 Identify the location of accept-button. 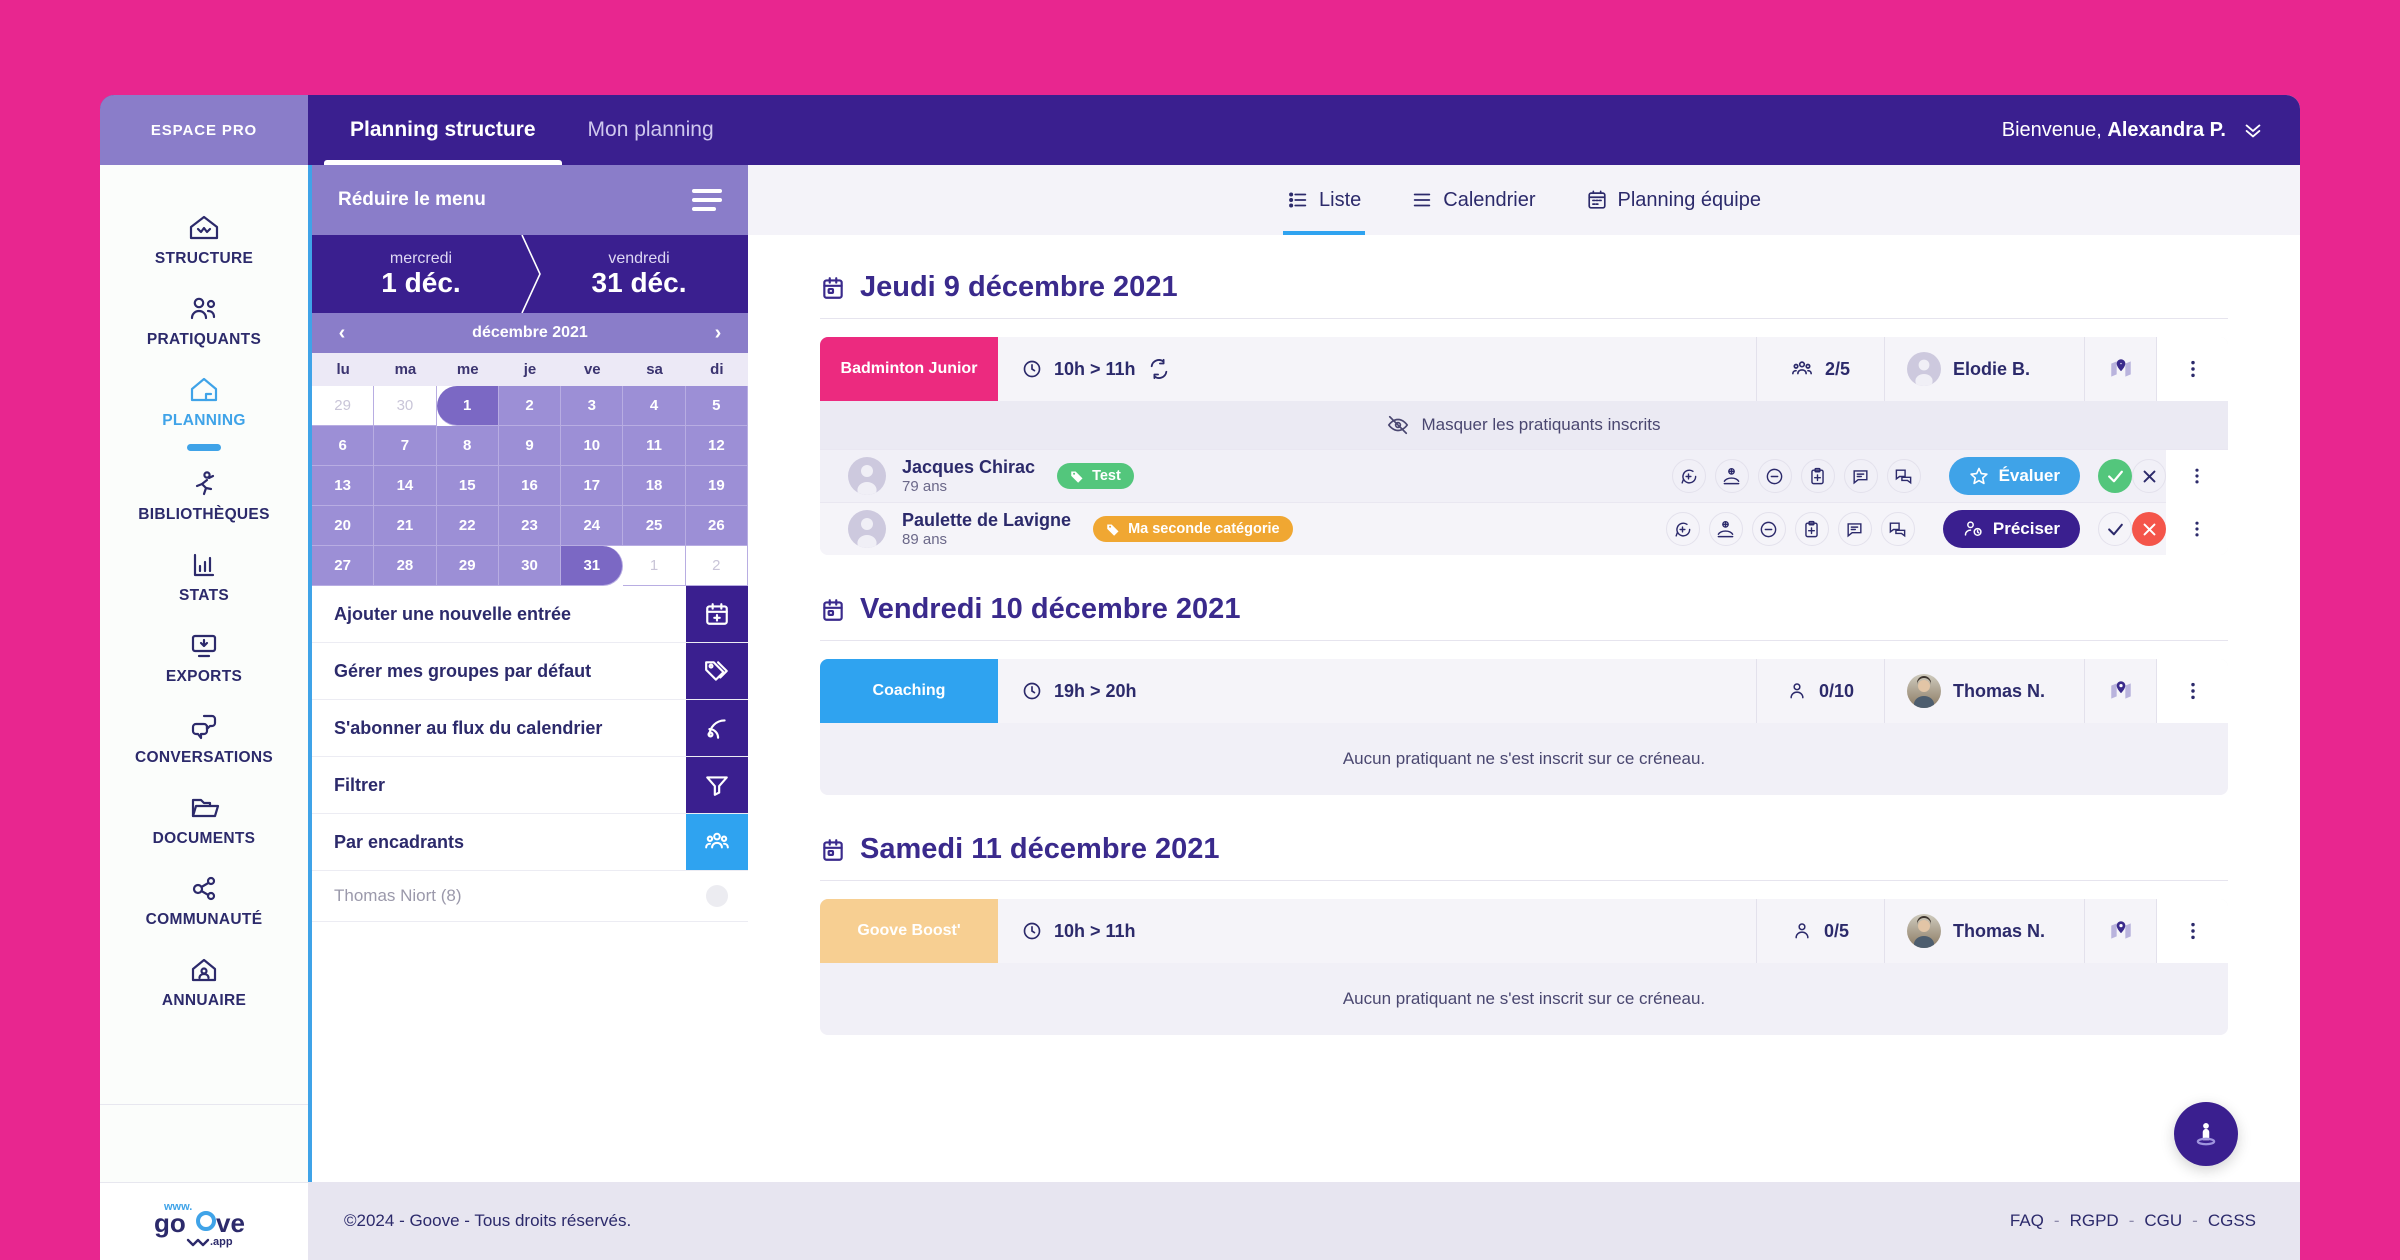
(2115, 476).